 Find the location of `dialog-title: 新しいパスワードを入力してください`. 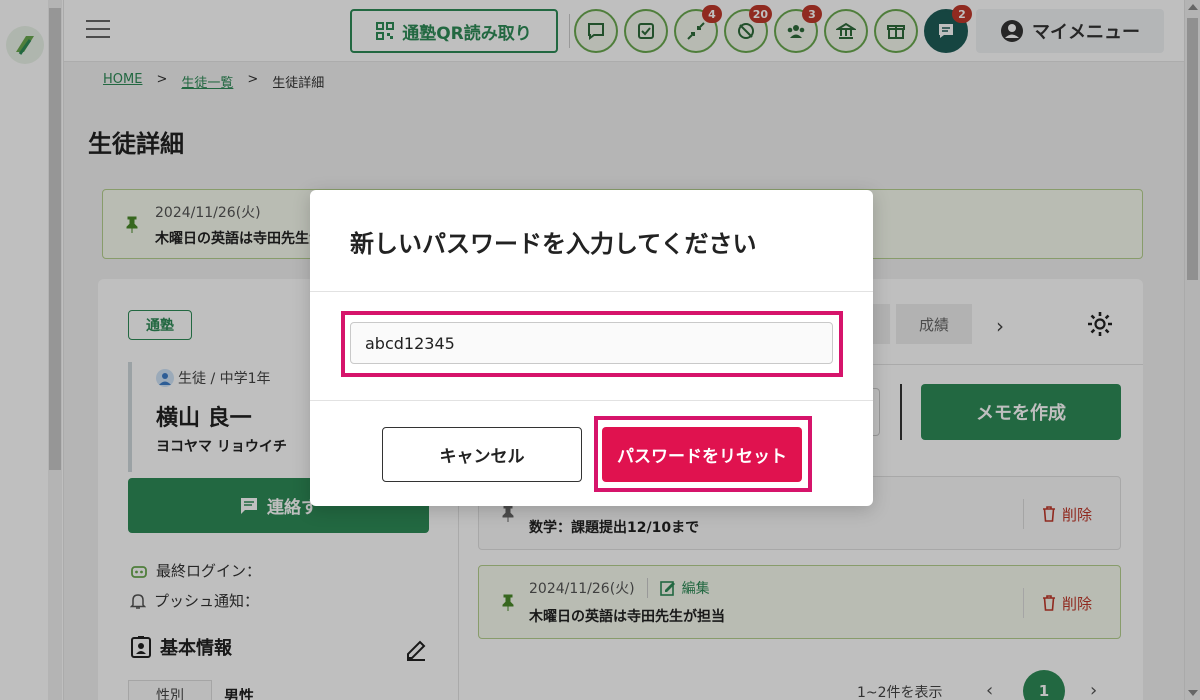

dialog-title: 新しいパスワードを入力してください is located at coordinates (553, 244).